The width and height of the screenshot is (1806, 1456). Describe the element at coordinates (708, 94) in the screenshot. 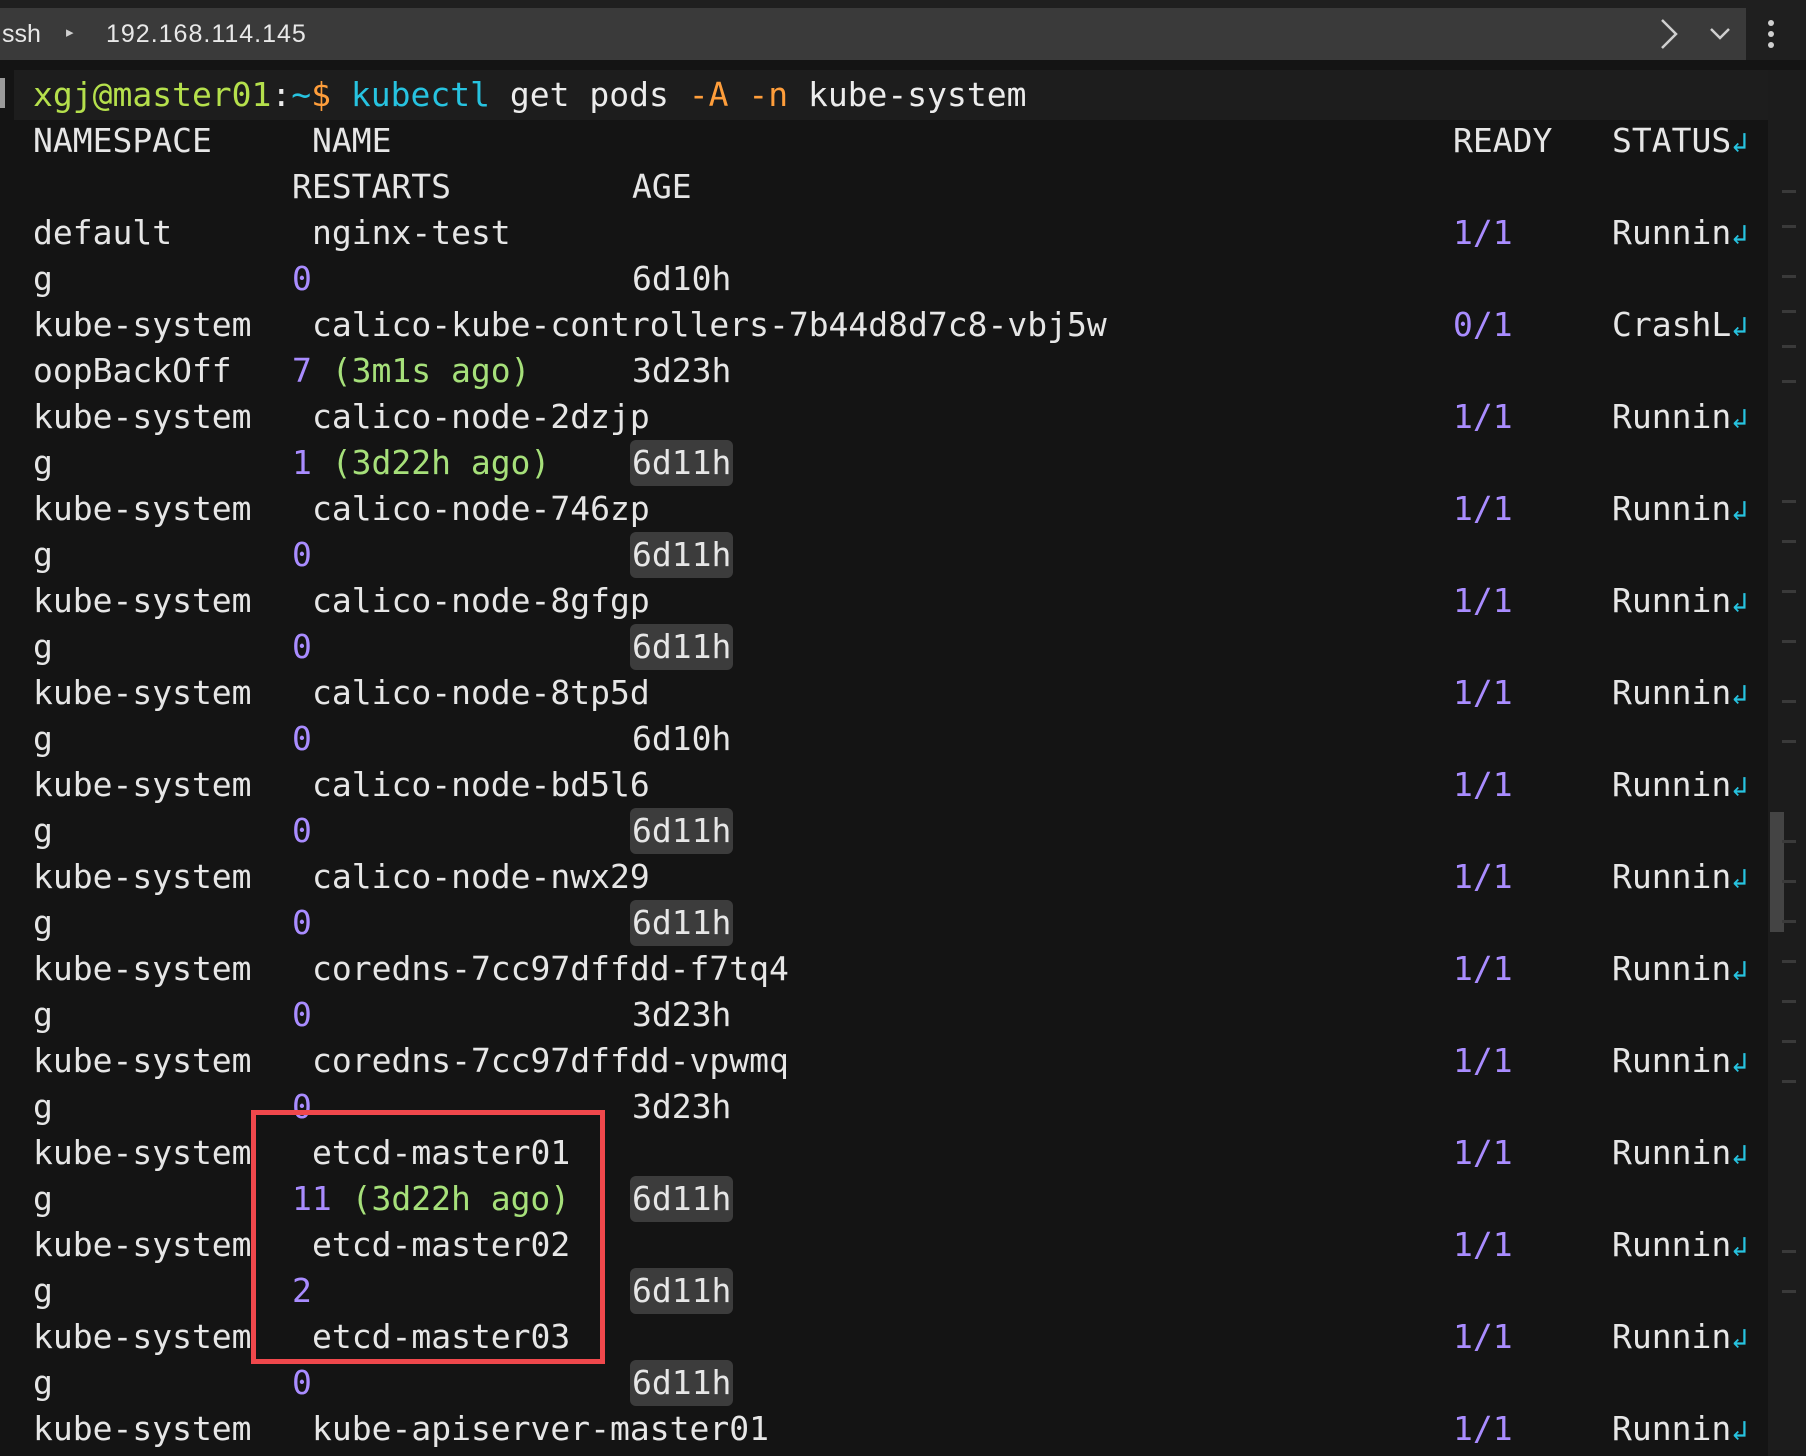

I see `command-flag-a: -A` at that location.